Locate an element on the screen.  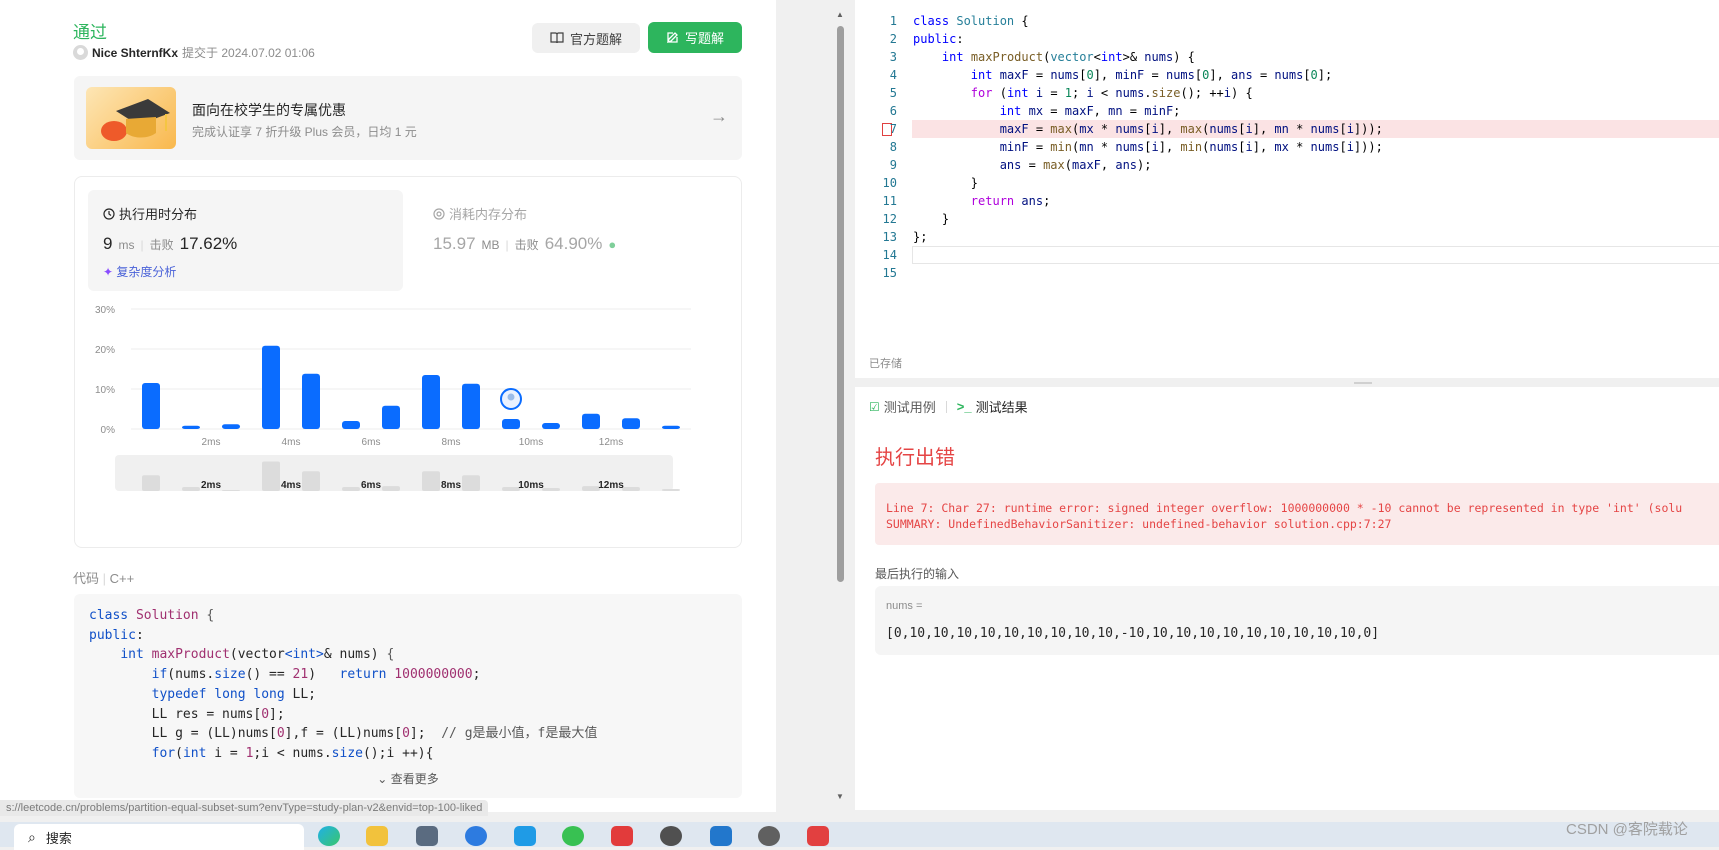
promo-title: 面向在校学生的专属优惠 is located at coordinates (269, 110).